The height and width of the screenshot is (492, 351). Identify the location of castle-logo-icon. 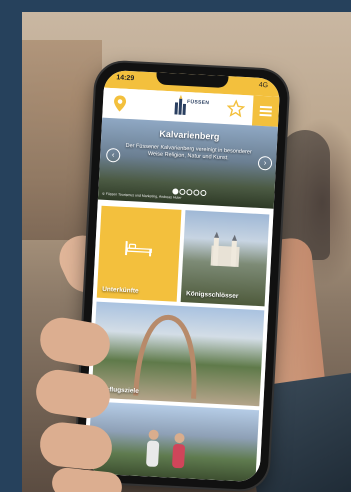
(190, 107).